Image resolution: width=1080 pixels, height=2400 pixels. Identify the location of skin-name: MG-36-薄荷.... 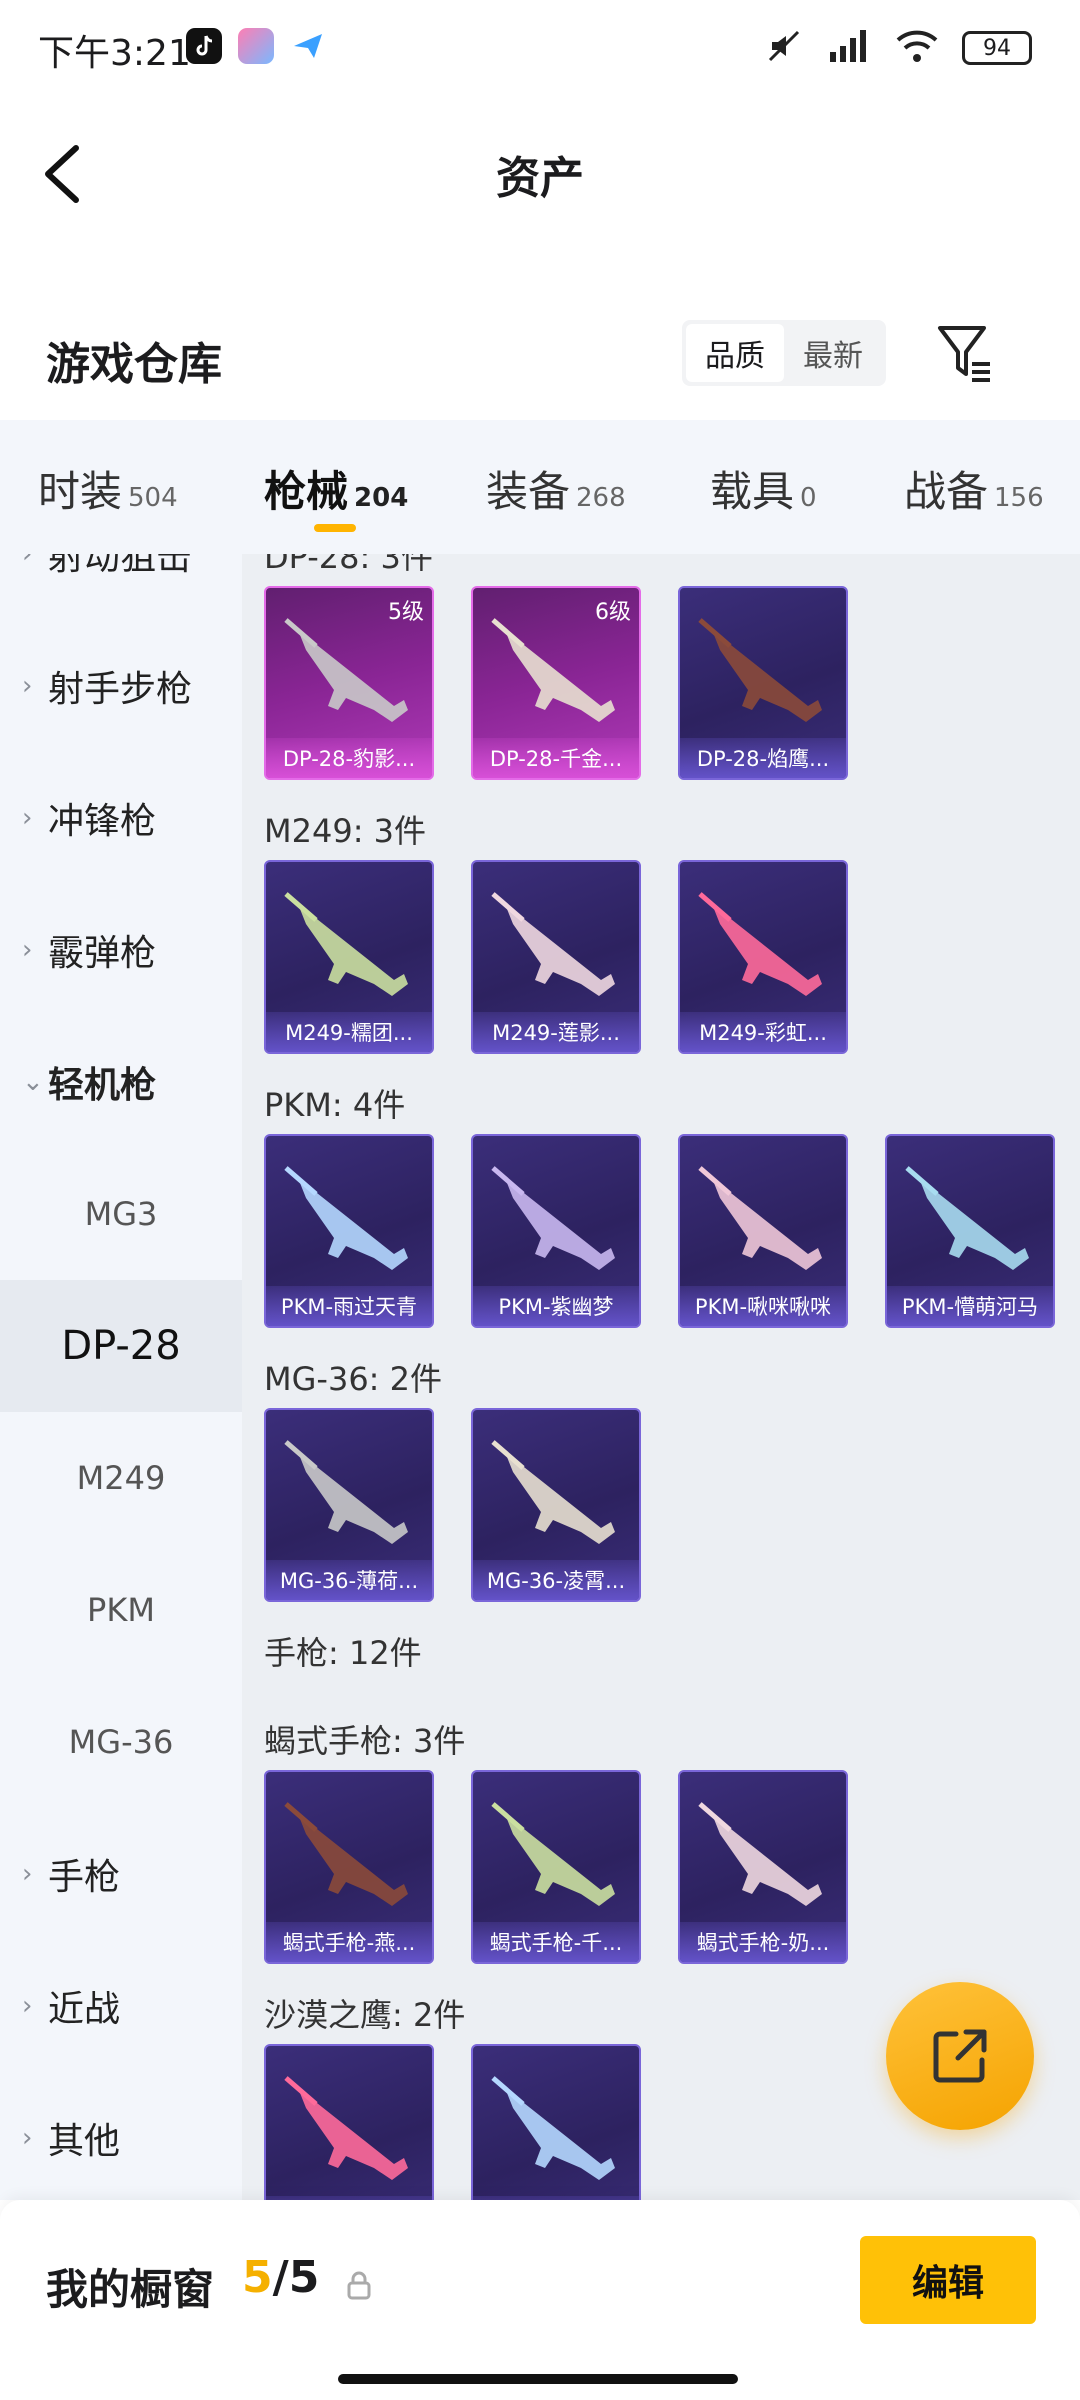
(349, 1580).